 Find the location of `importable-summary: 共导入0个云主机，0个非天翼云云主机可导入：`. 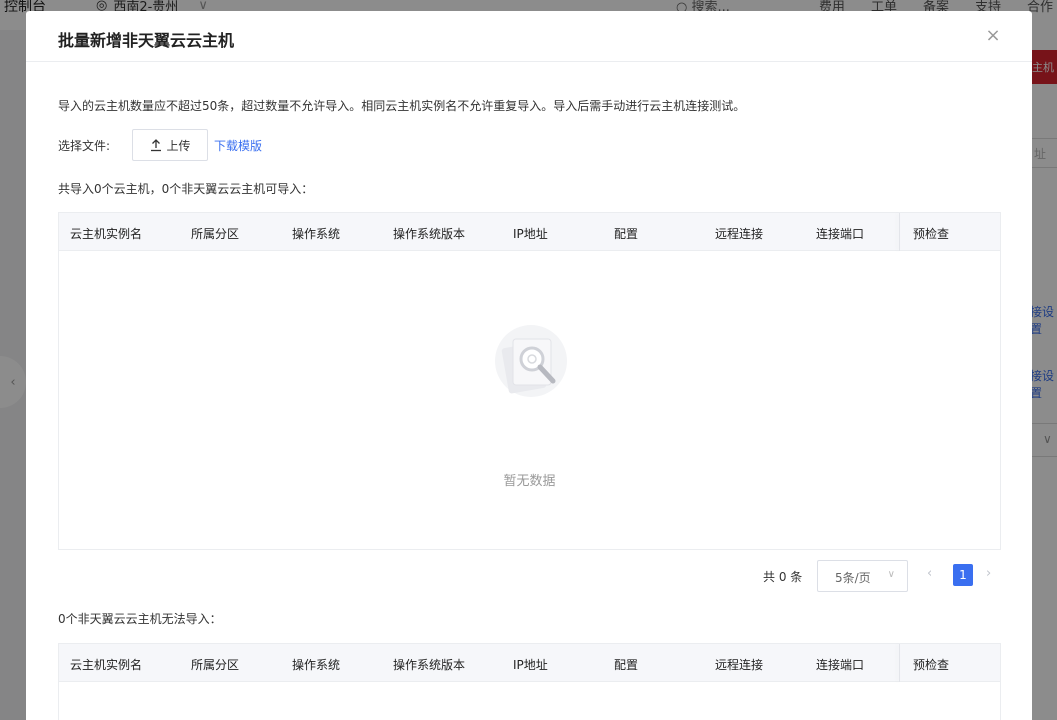

importable-summary: 共导入0个云主机，0个非天翼云云主机可导入： is located at coordinates (186, 189).